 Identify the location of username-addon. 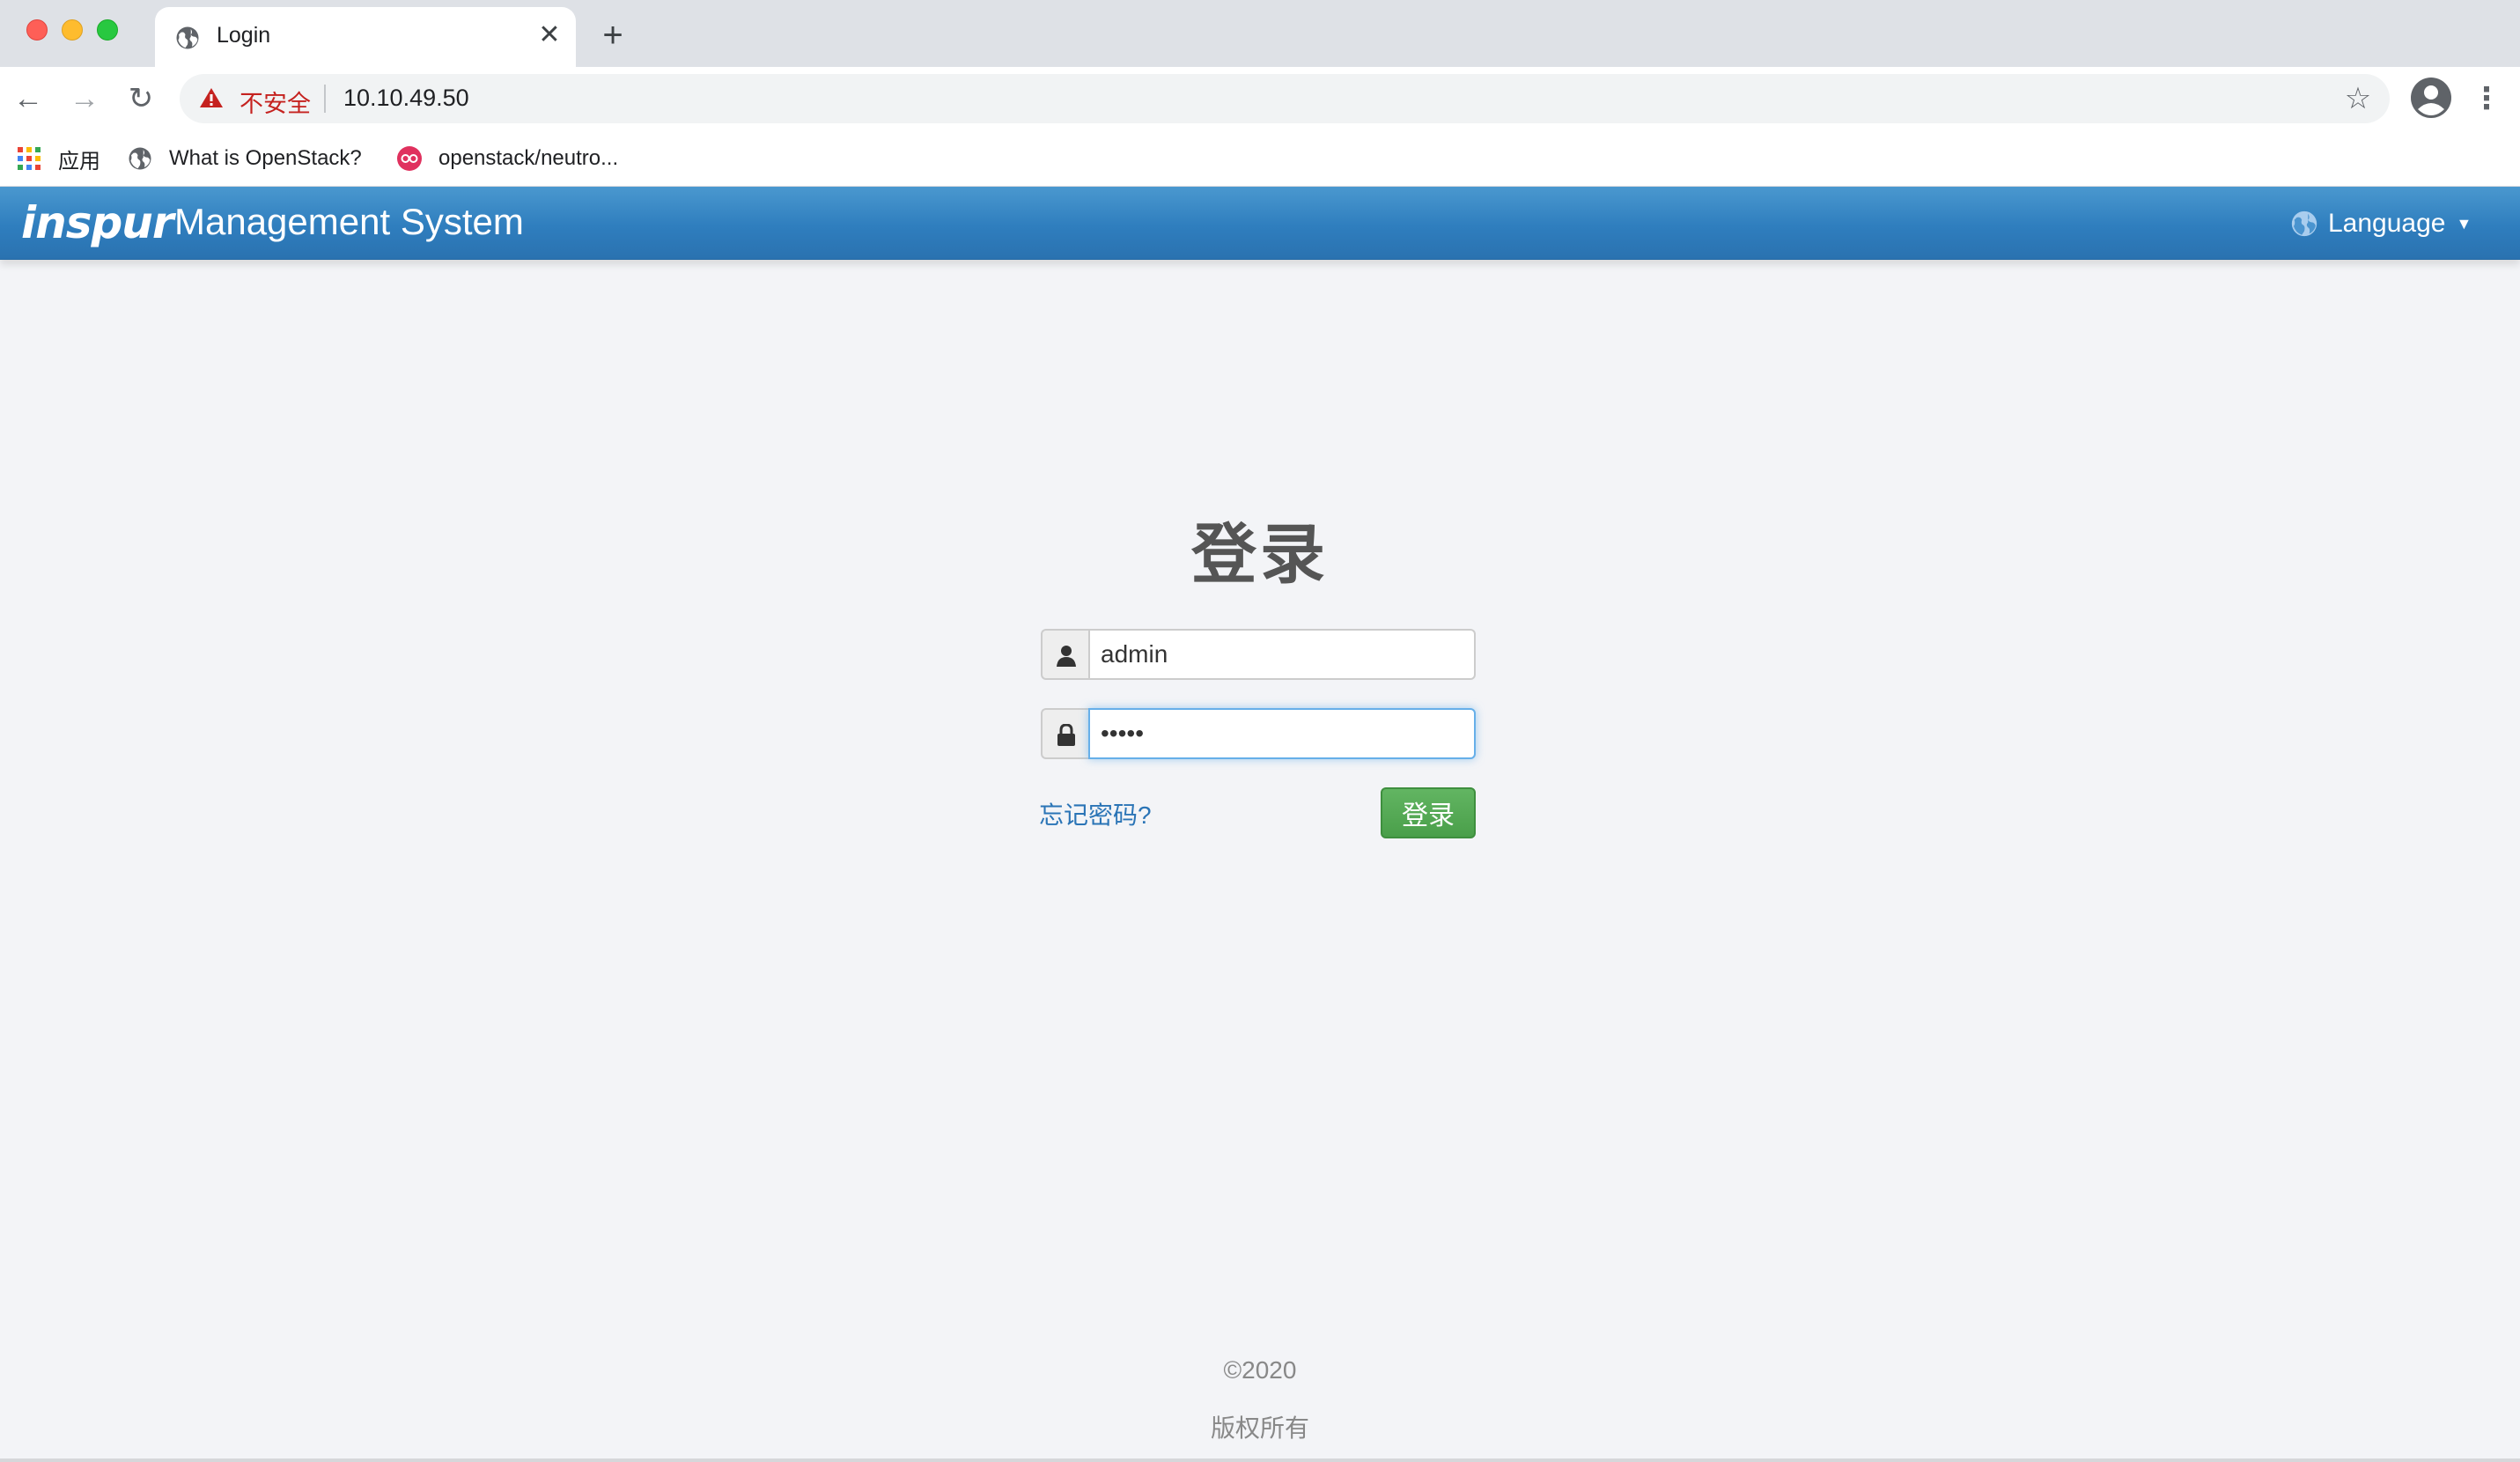
(1064, 654).